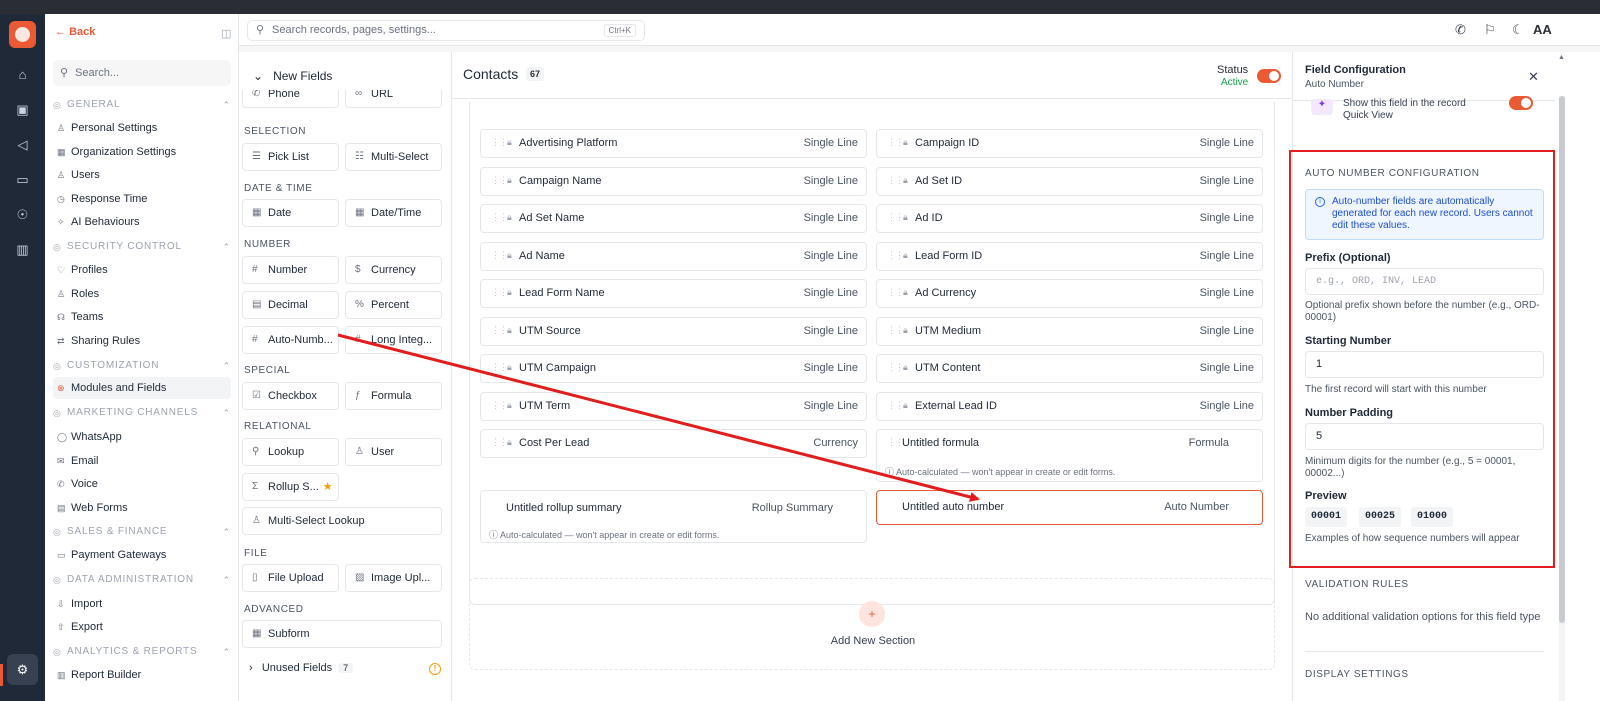  What do you see at coordinates (1521, 103) in the screenshot?
I see `quick-view-toggle` at bounding box center [1521, 103].